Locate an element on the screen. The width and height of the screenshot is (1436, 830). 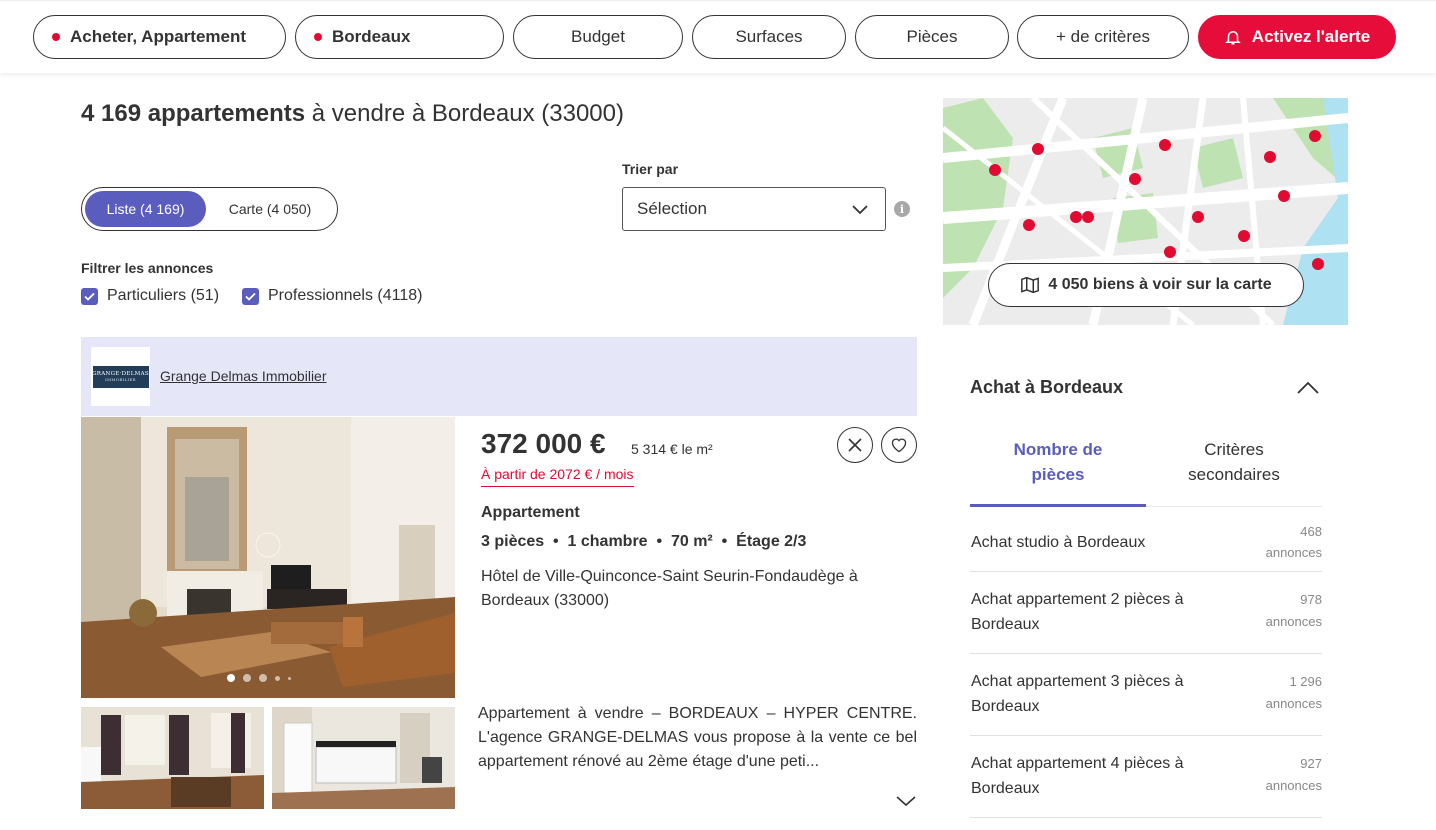
surfaces-filter-pill: Surfaces is located at coordinates (769, 37).